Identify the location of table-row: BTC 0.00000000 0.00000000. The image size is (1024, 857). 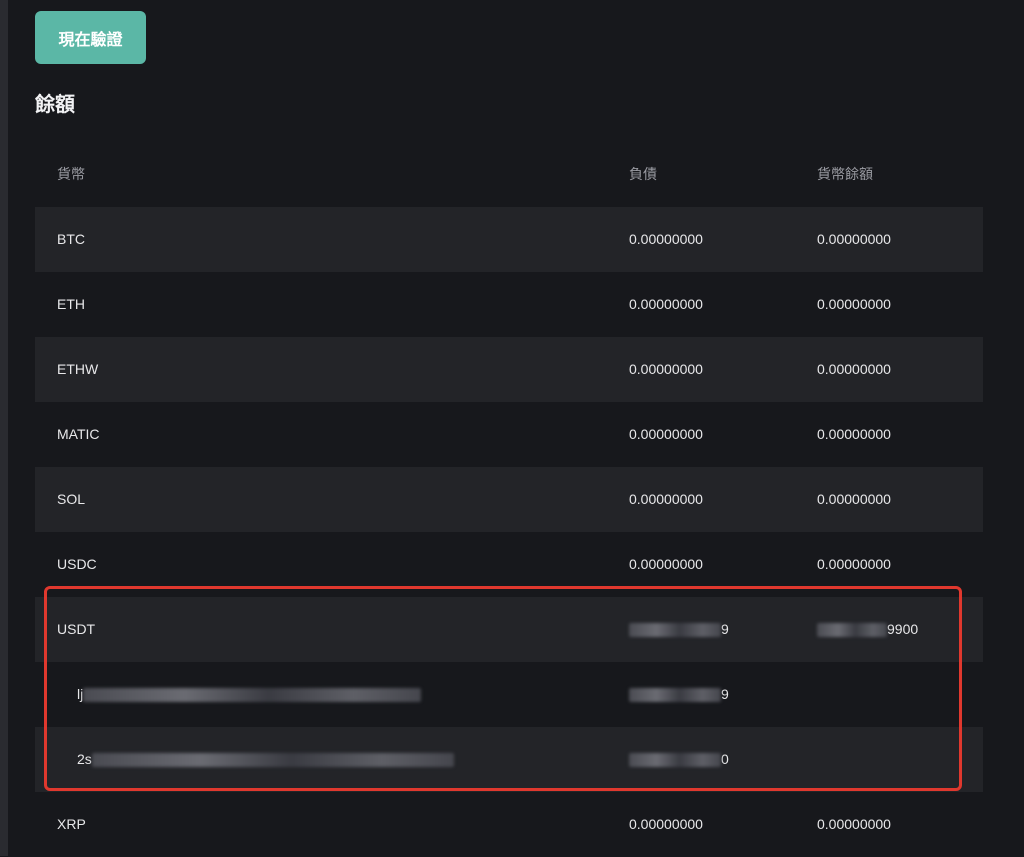
(509, 239).